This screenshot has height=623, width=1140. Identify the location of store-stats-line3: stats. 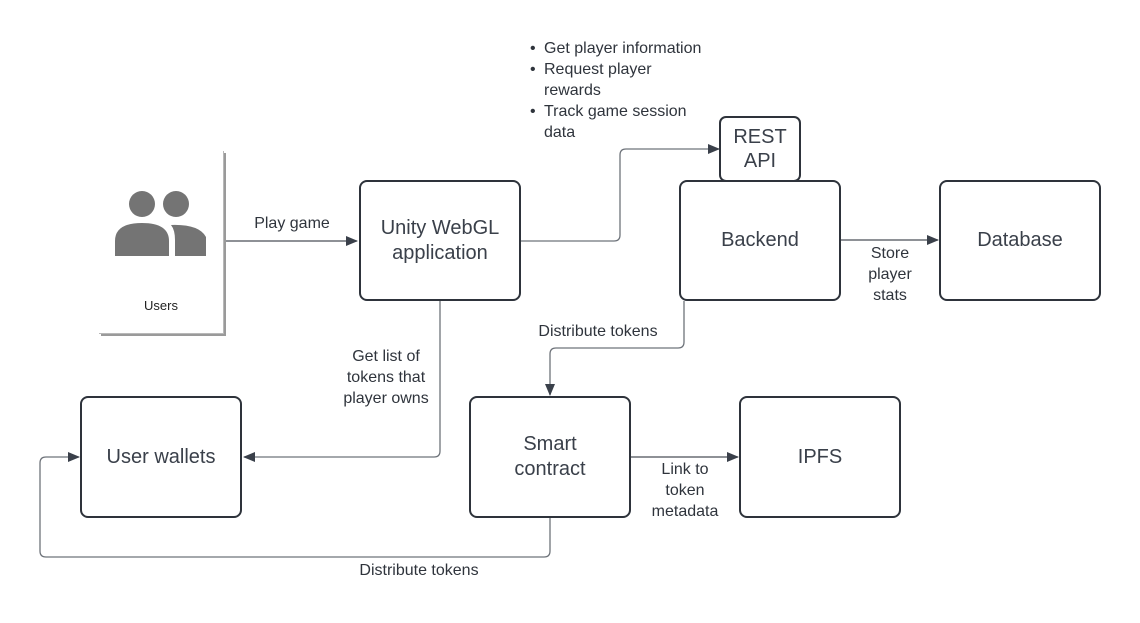
(890, 295).